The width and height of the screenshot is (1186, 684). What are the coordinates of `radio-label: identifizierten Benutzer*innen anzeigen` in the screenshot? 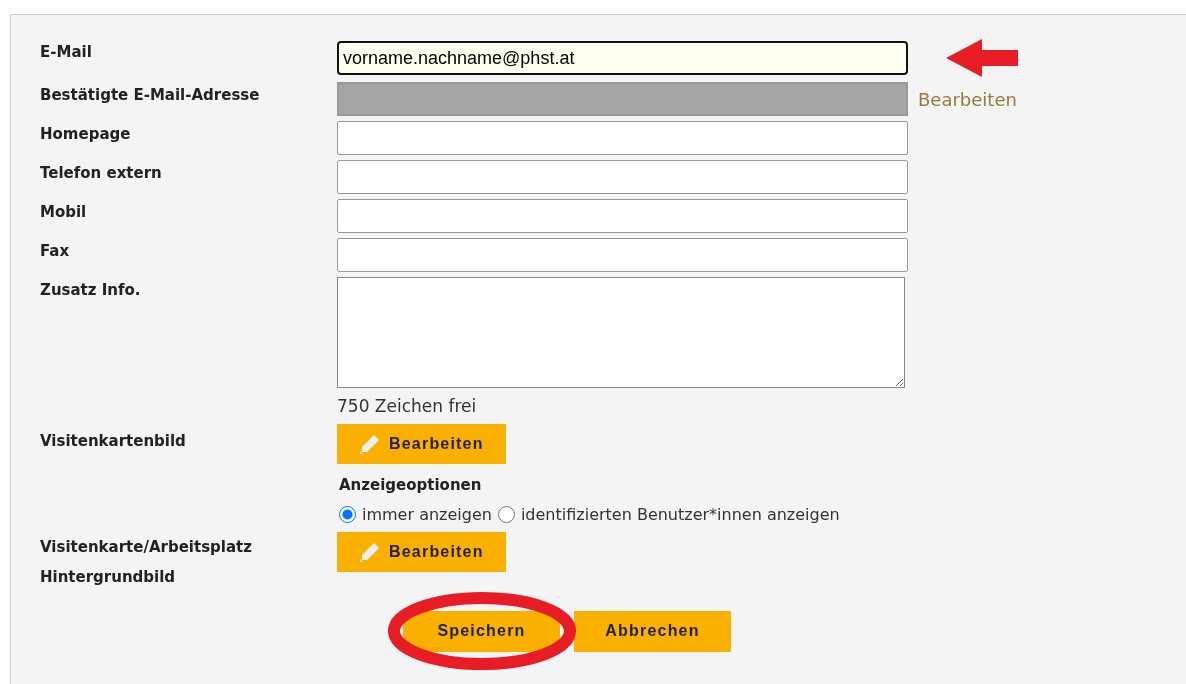 It's located at (680, 514).